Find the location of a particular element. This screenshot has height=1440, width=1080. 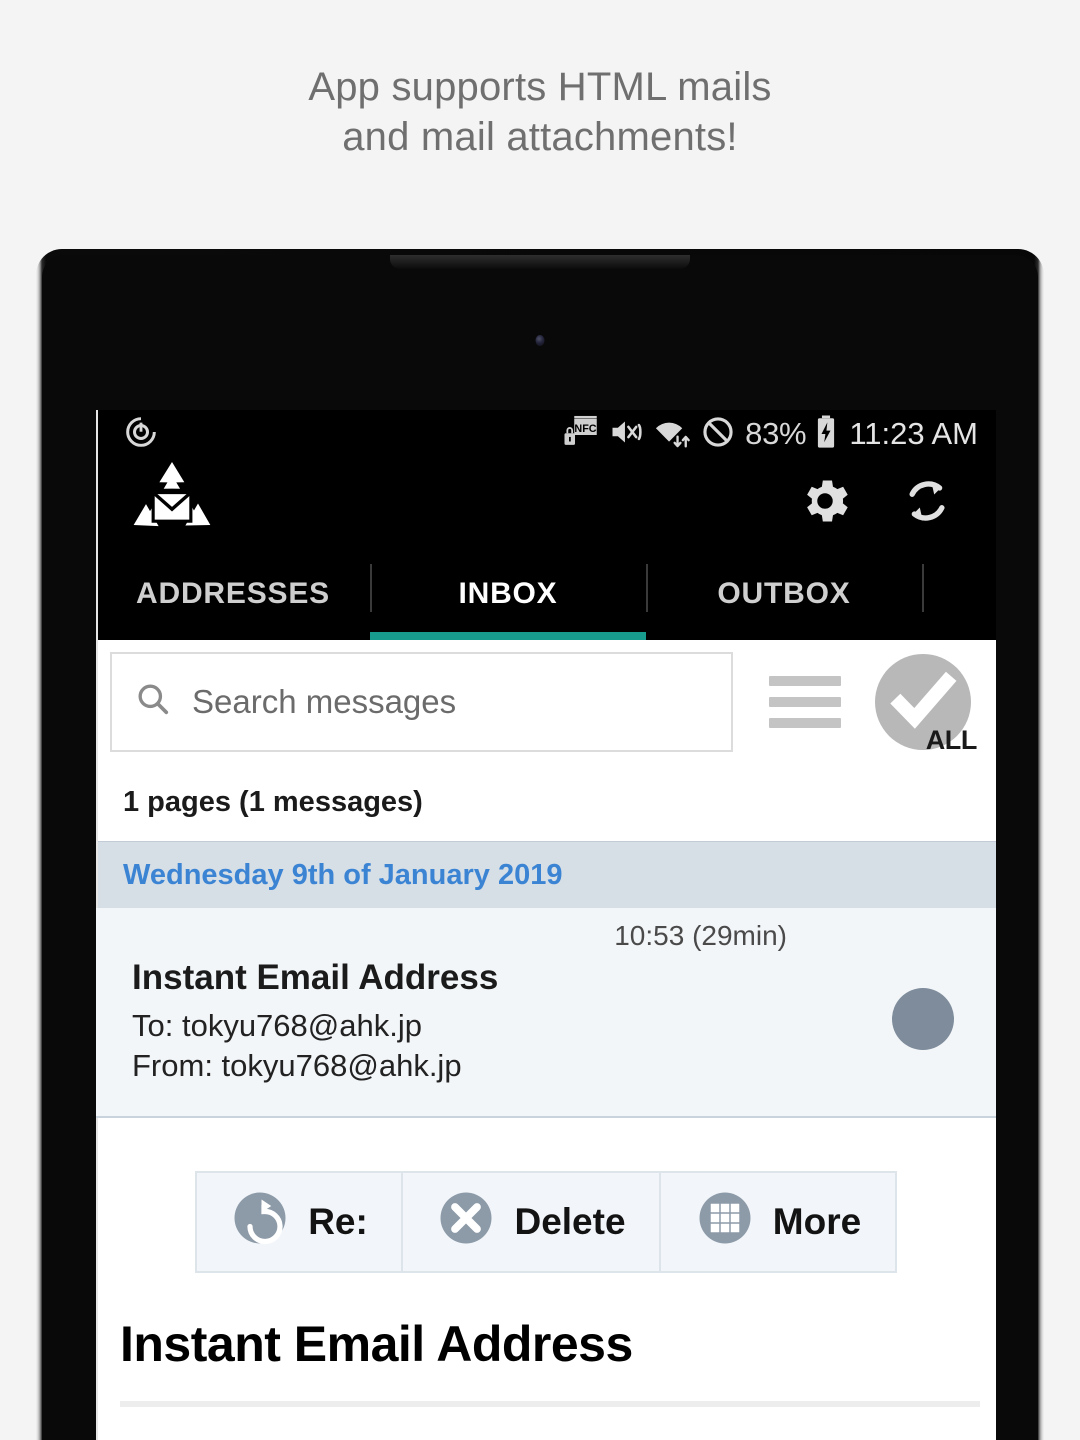

app-bar-actions is located at coordinates (875, 503).